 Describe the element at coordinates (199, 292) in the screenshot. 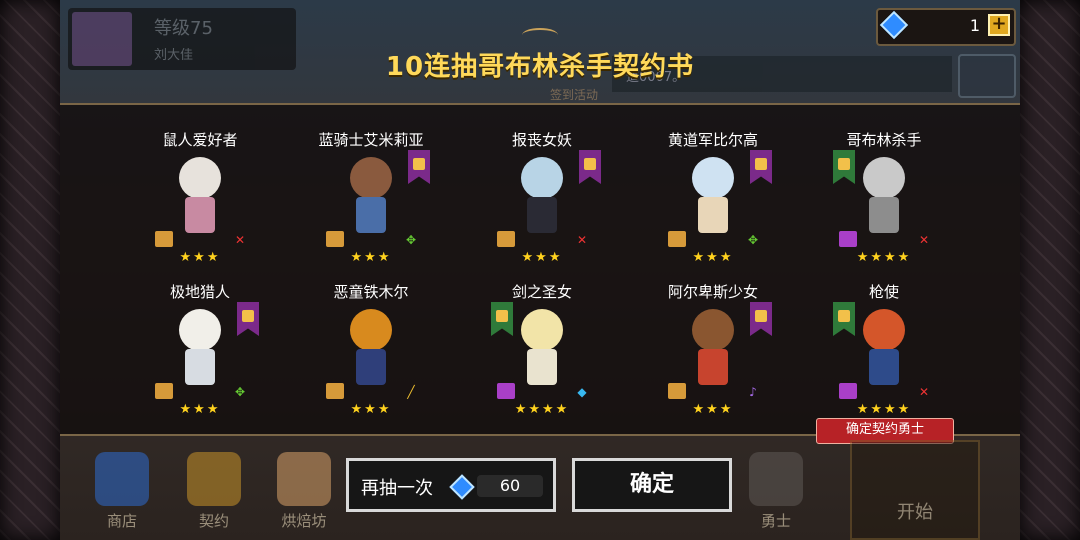

I see `hero-name: 极地猎人` at that location.